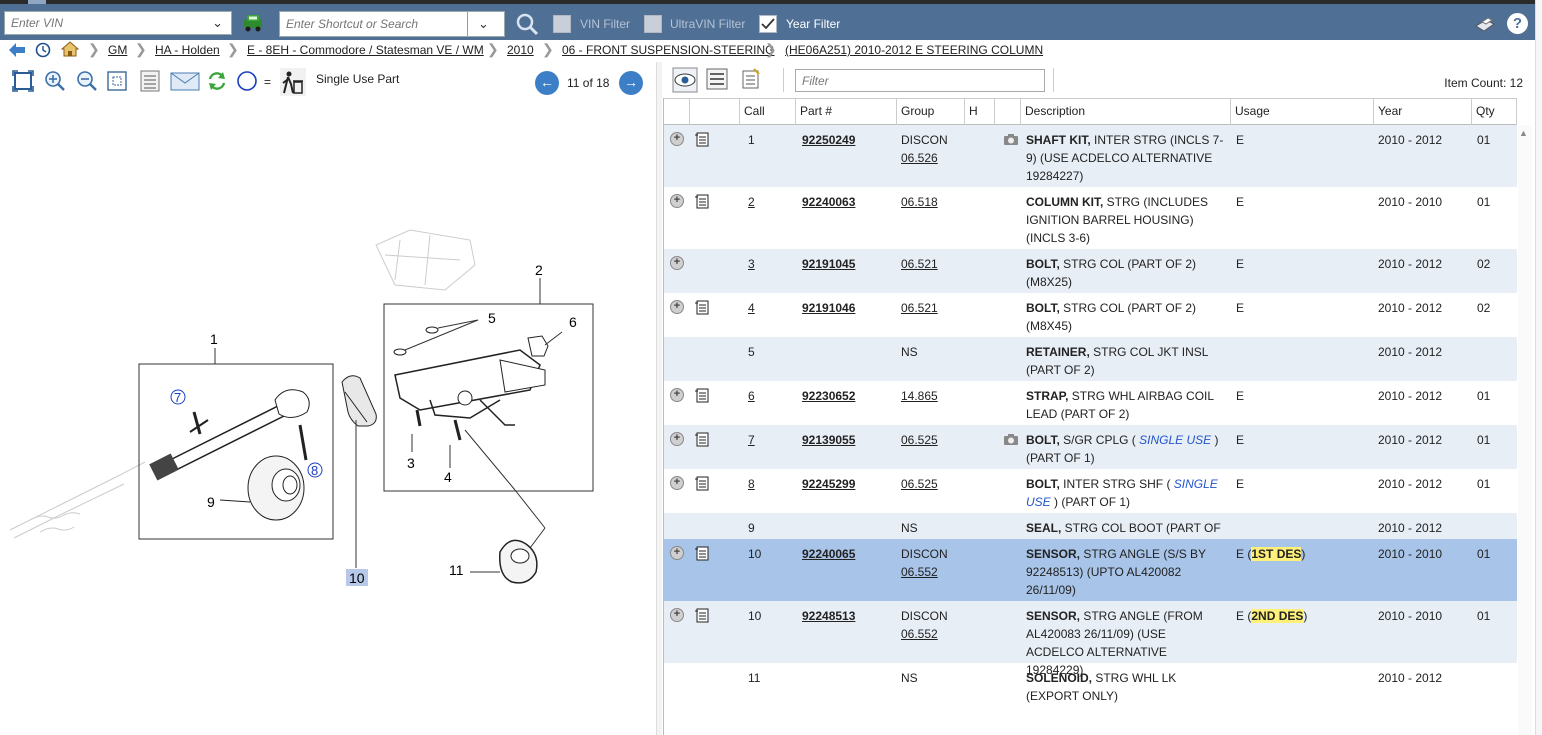 The width and height of the screenshot is (1542, 735). Describe the element at coordinates (751, 79) in the screenshot. I see `add-to-list-icon` at that location.